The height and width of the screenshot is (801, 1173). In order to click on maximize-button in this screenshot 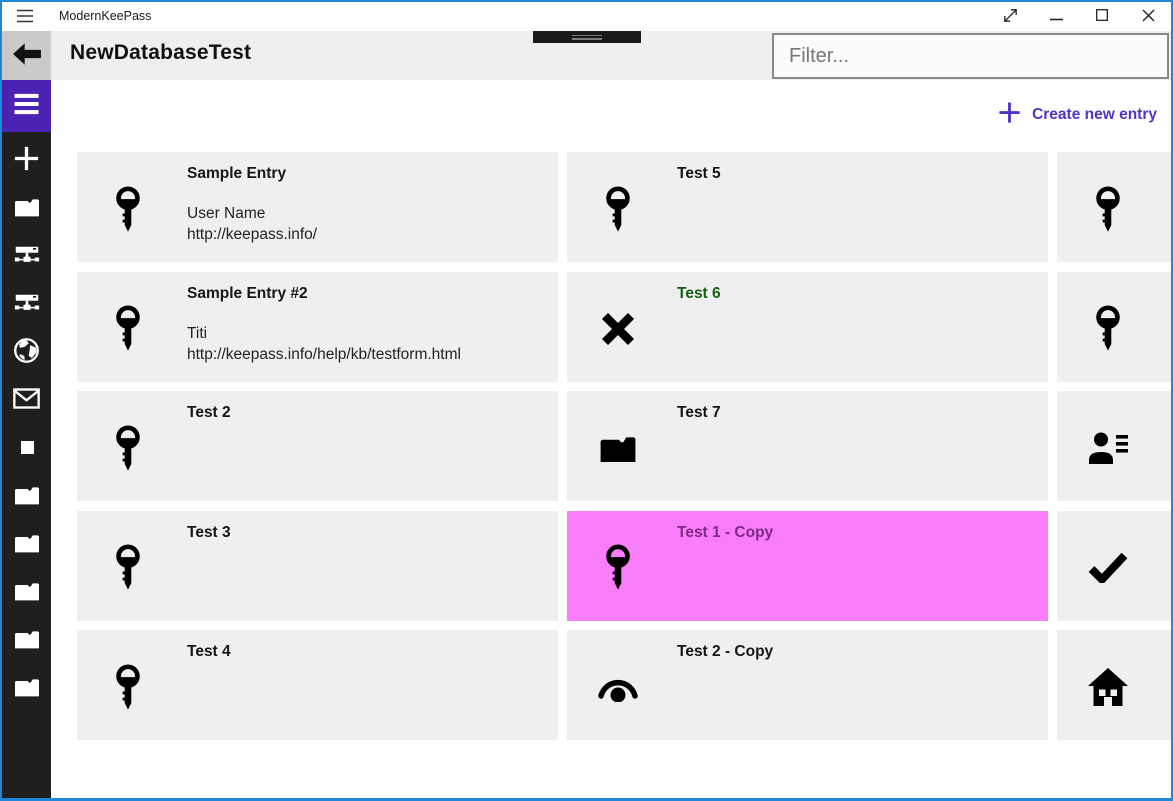, I will do `click(1102, 16)`.